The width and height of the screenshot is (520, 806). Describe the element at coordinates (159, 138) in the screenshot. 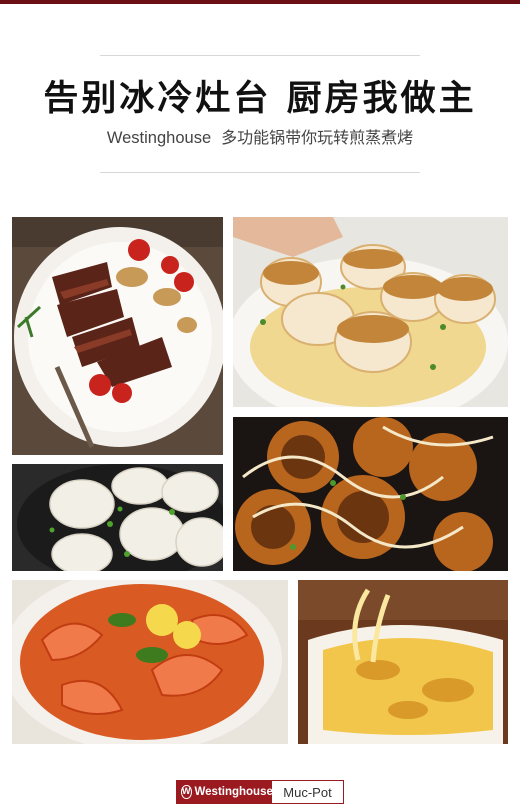

I see `subtitle-brand: Westinghouse` at that location.